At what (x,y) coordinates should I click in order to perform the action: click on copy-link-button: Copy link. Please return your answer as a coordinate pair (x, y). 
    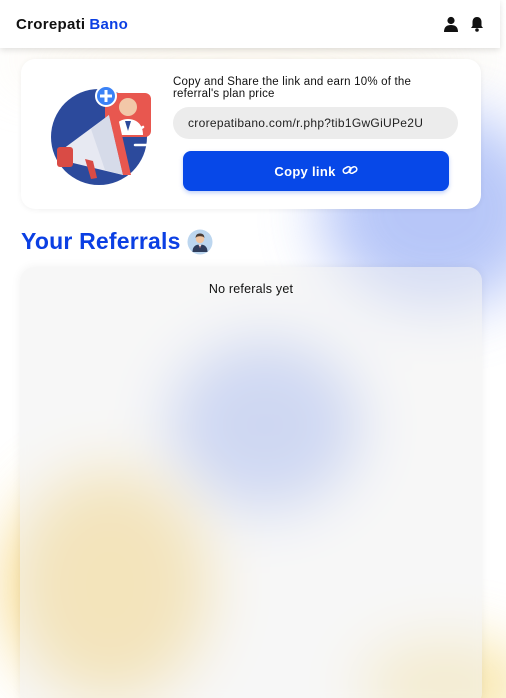
    Looking at the image, I should click on (316, 171).